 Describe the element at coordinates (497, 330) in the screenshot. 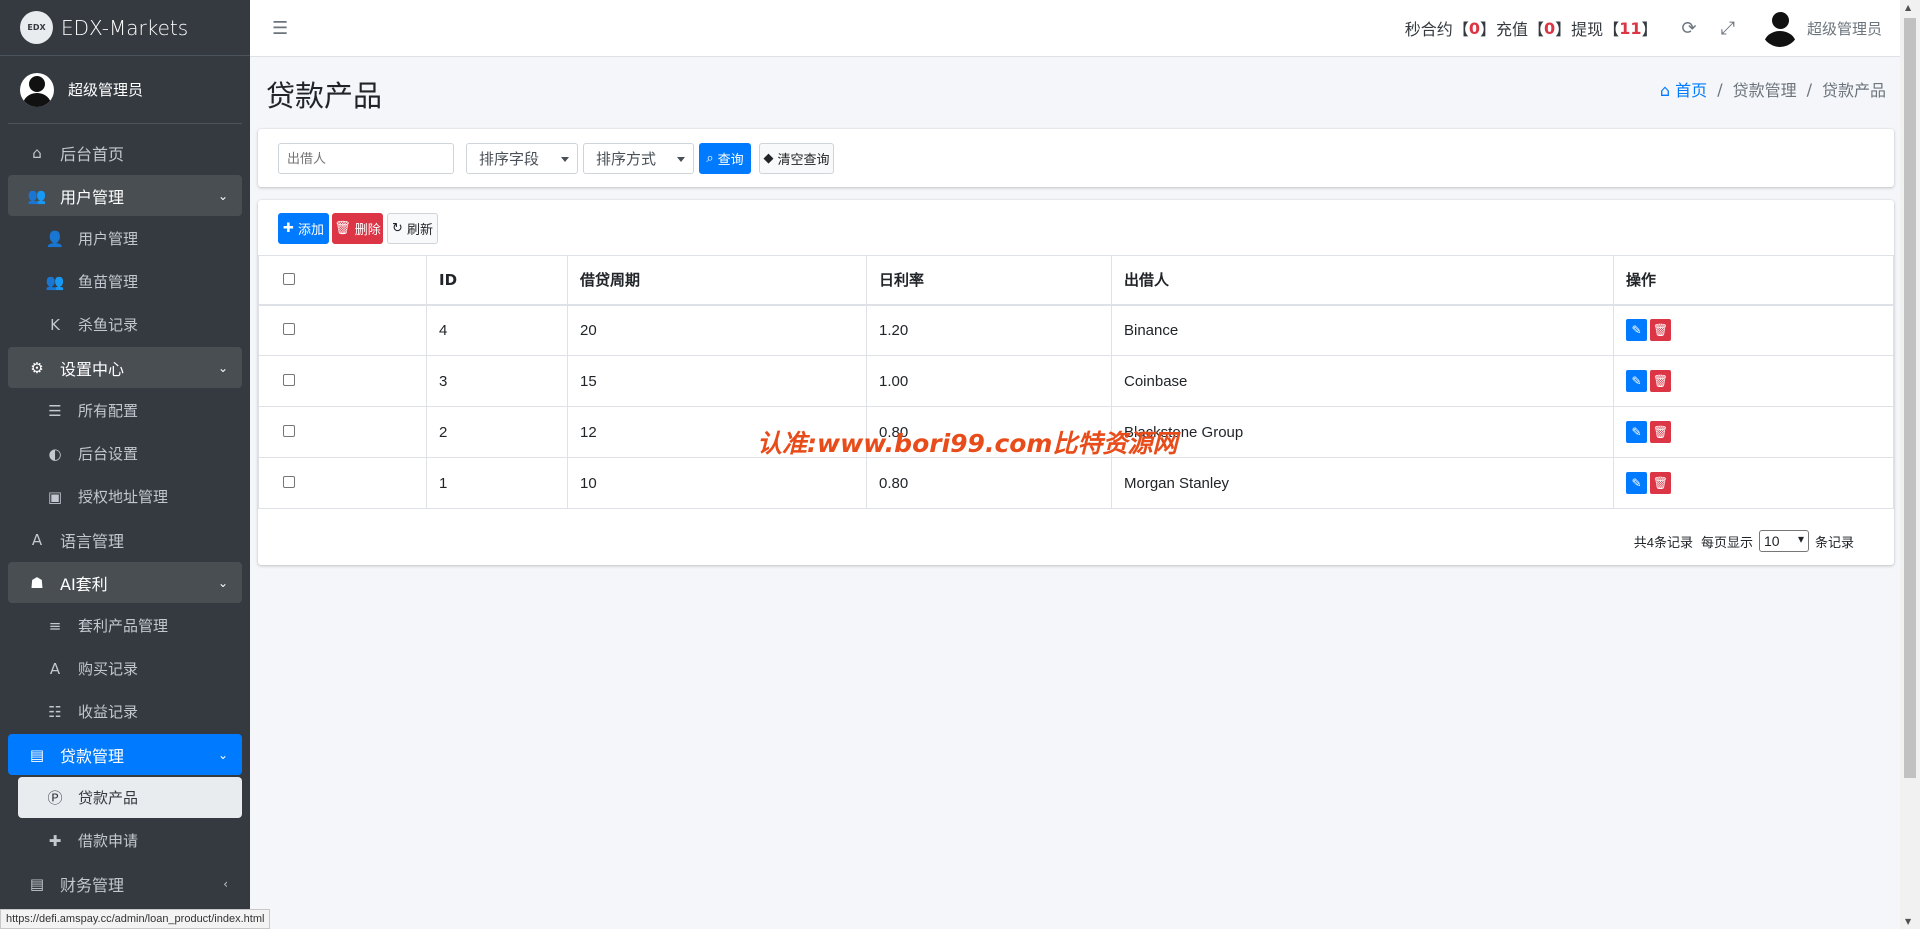

I see `cell-id: 4` at that location.